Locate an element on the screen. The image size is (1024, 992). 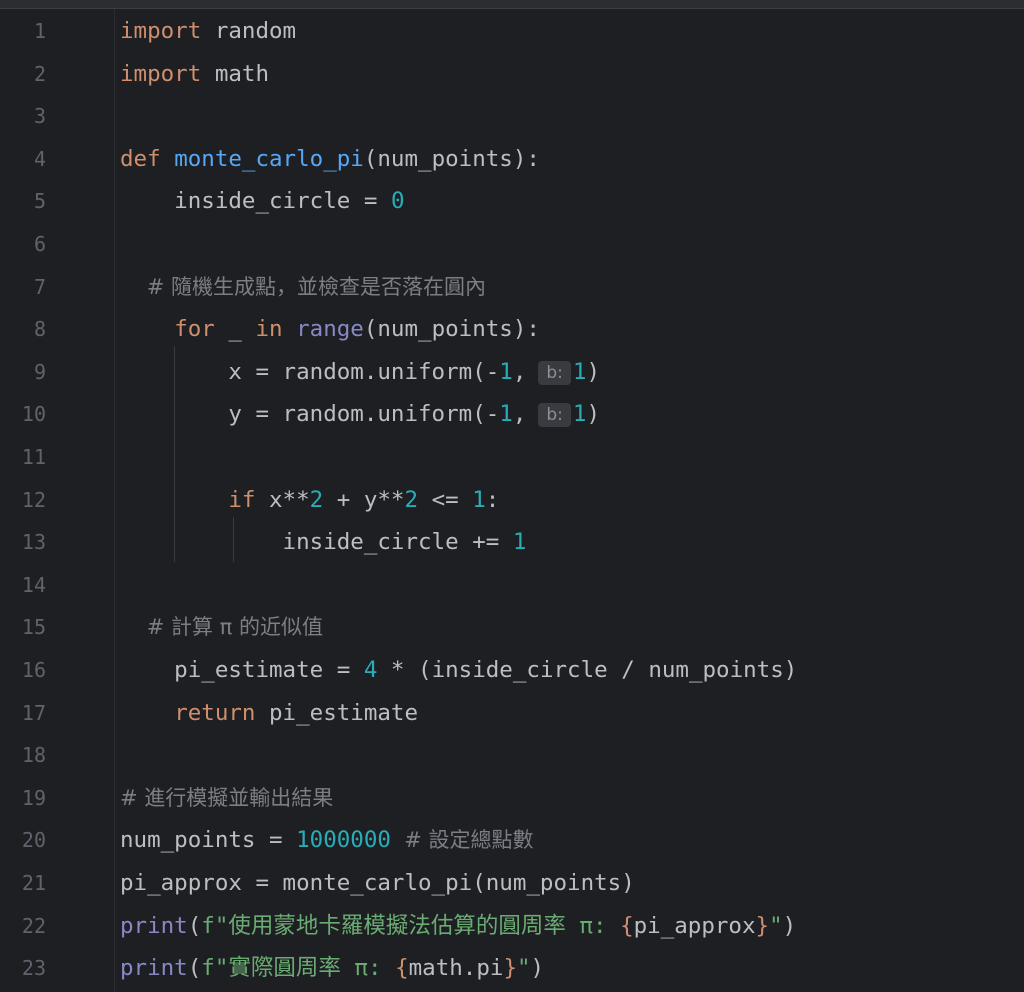
line-number: 10 is located at coordinates (33, 414).